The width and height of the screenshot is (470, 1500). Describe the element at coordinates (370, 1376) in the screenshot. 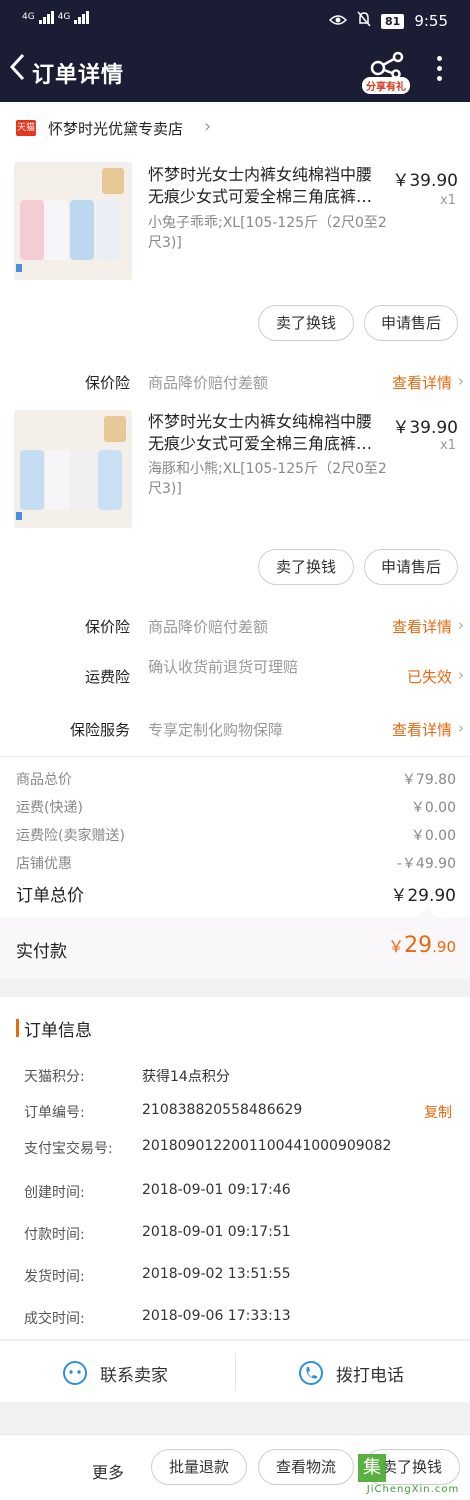

I see `call-label: 拨打电话` at that location.